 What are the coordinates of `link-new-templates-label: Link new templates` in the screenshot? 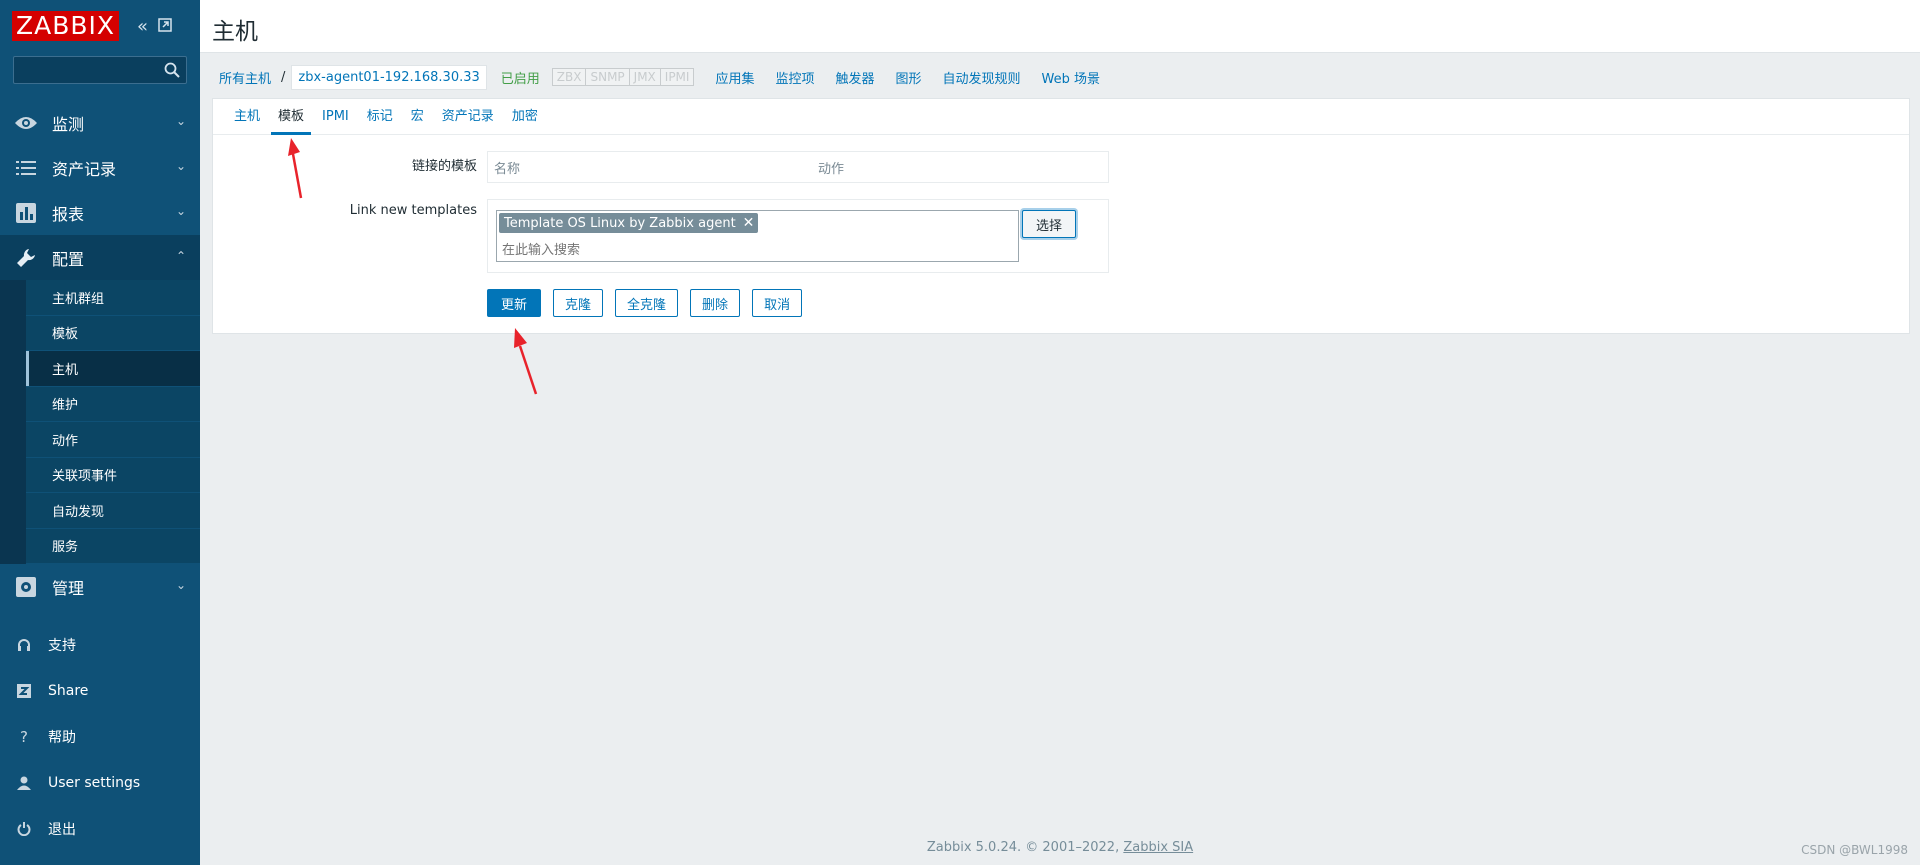 It's located at (413, 210).